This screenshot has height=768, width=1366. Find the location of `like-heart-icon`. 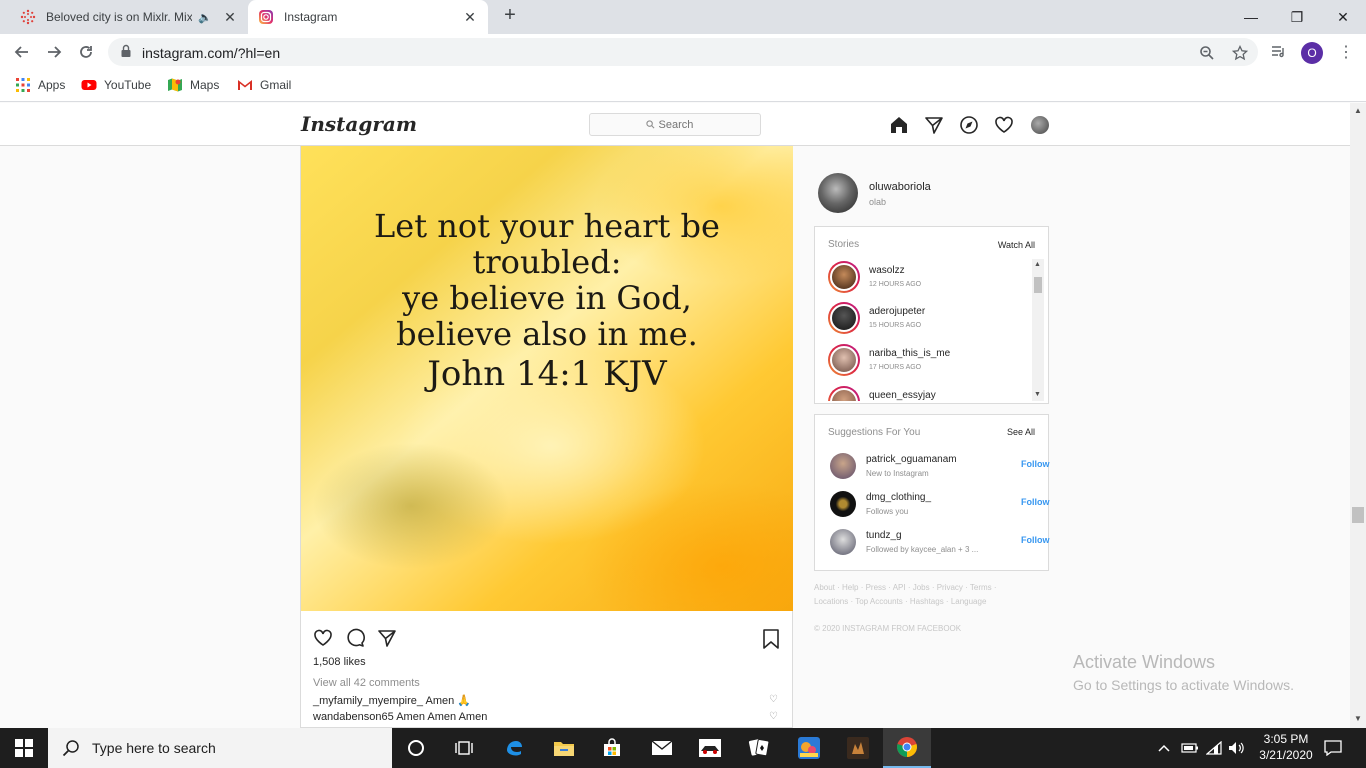

like-heart-icon is located at coordinates (323, 638).